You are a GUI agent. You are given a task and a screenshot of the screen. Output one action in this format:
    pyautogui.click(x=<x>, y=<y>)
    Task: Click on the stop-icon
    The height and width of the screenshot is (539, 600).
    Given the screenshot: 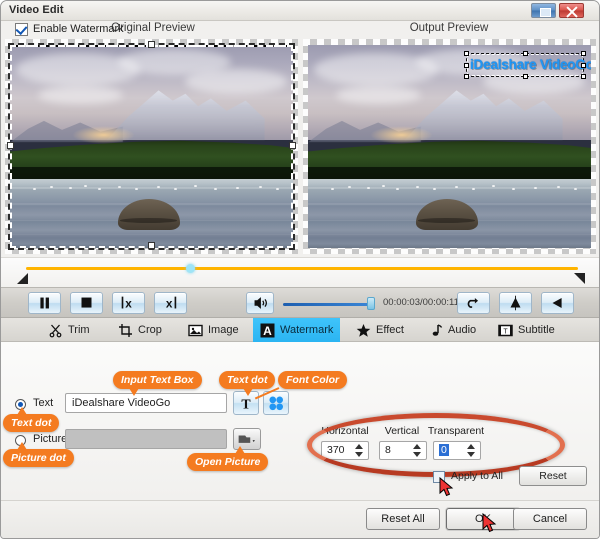 What is the action you would take?
    pyautogui.click(x=86, y=303)
    